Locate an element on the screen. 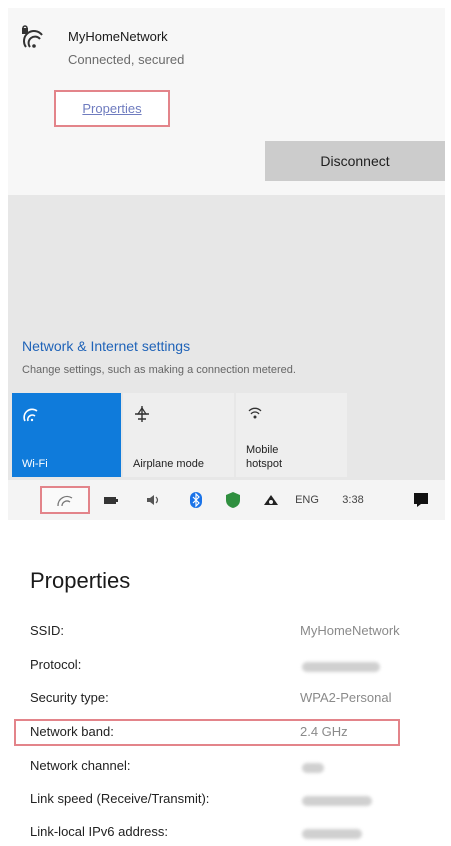 This screenshot has width=451, height=846. hotspot-icon is located at coordinates (255, 413).